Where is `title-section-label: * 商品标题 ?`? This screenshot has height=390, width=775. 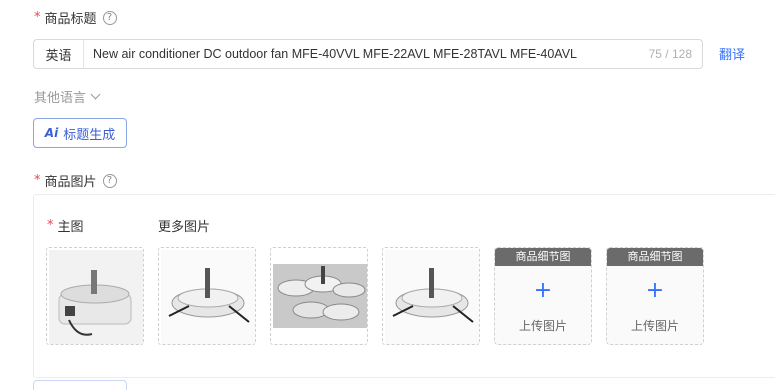
title-section-label: * 商品标题 ? is located at coordinates (75, 17).